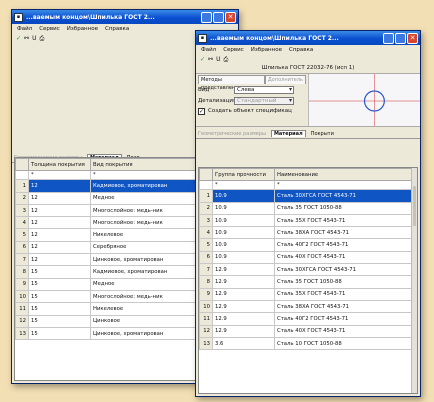 Image resolution: width=434 pixels, height=402 pixels. I want to click on table-row: 1 10.9 Сталь 30ХГСА ГОСТ 4543-71, so click(308, 196).